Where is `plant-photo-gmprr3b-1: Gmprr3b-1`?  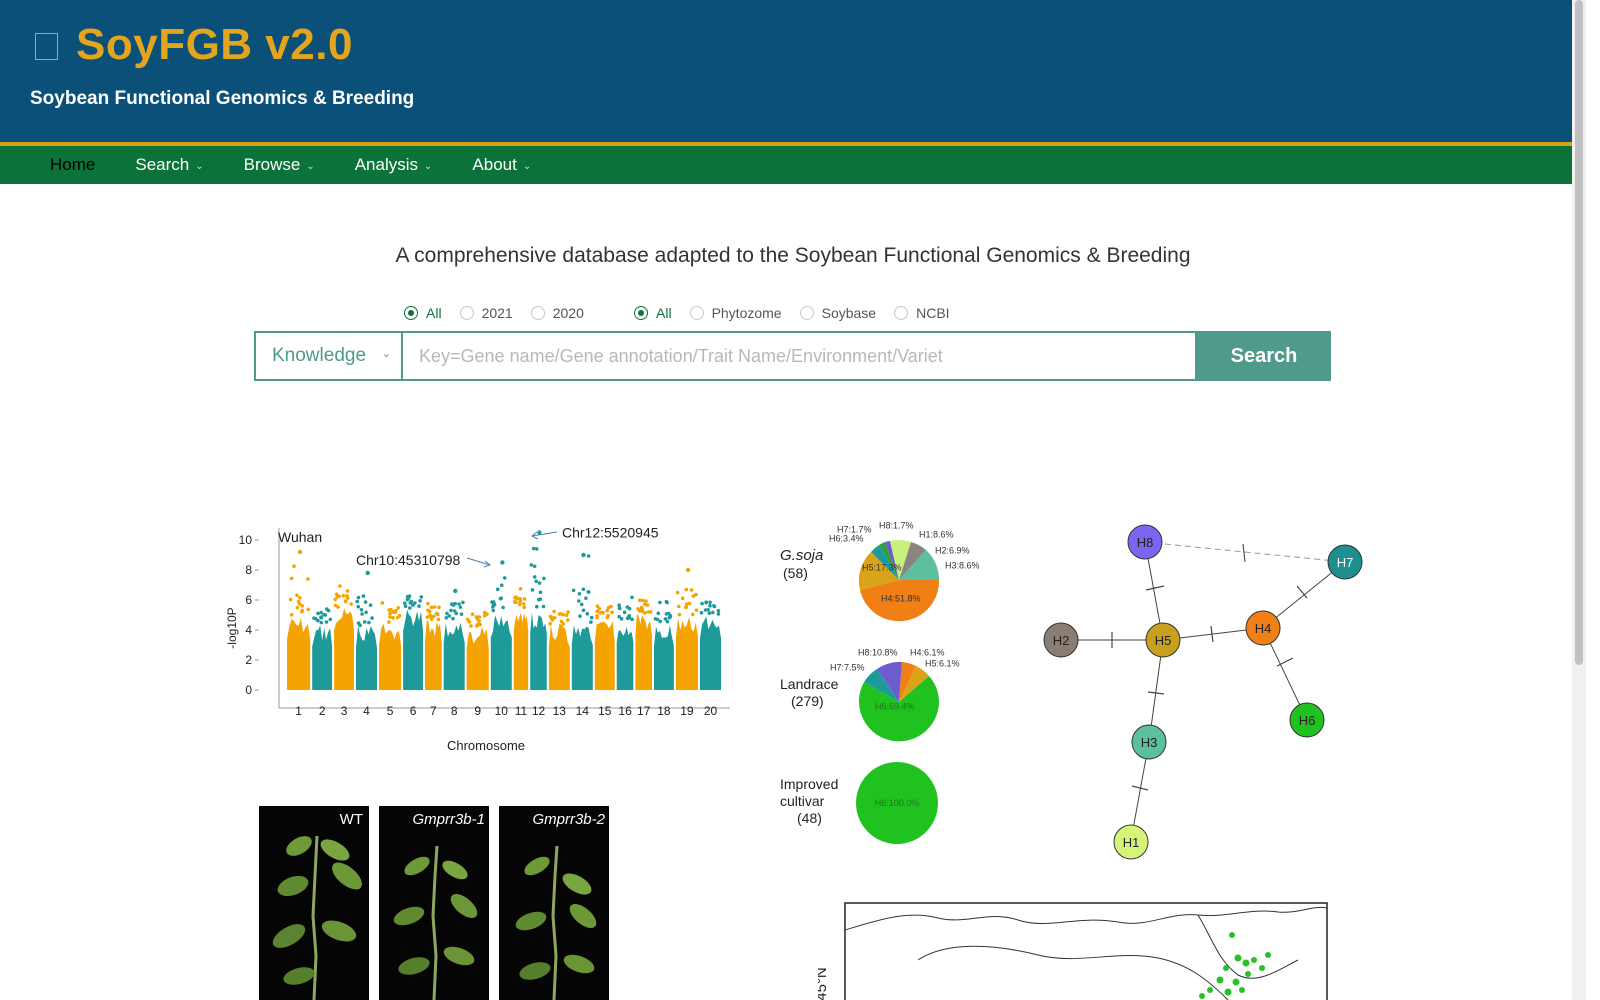 plant-photo-gmprr3b-1: Gmprr3b-1 is located at coordinates (434, 903).